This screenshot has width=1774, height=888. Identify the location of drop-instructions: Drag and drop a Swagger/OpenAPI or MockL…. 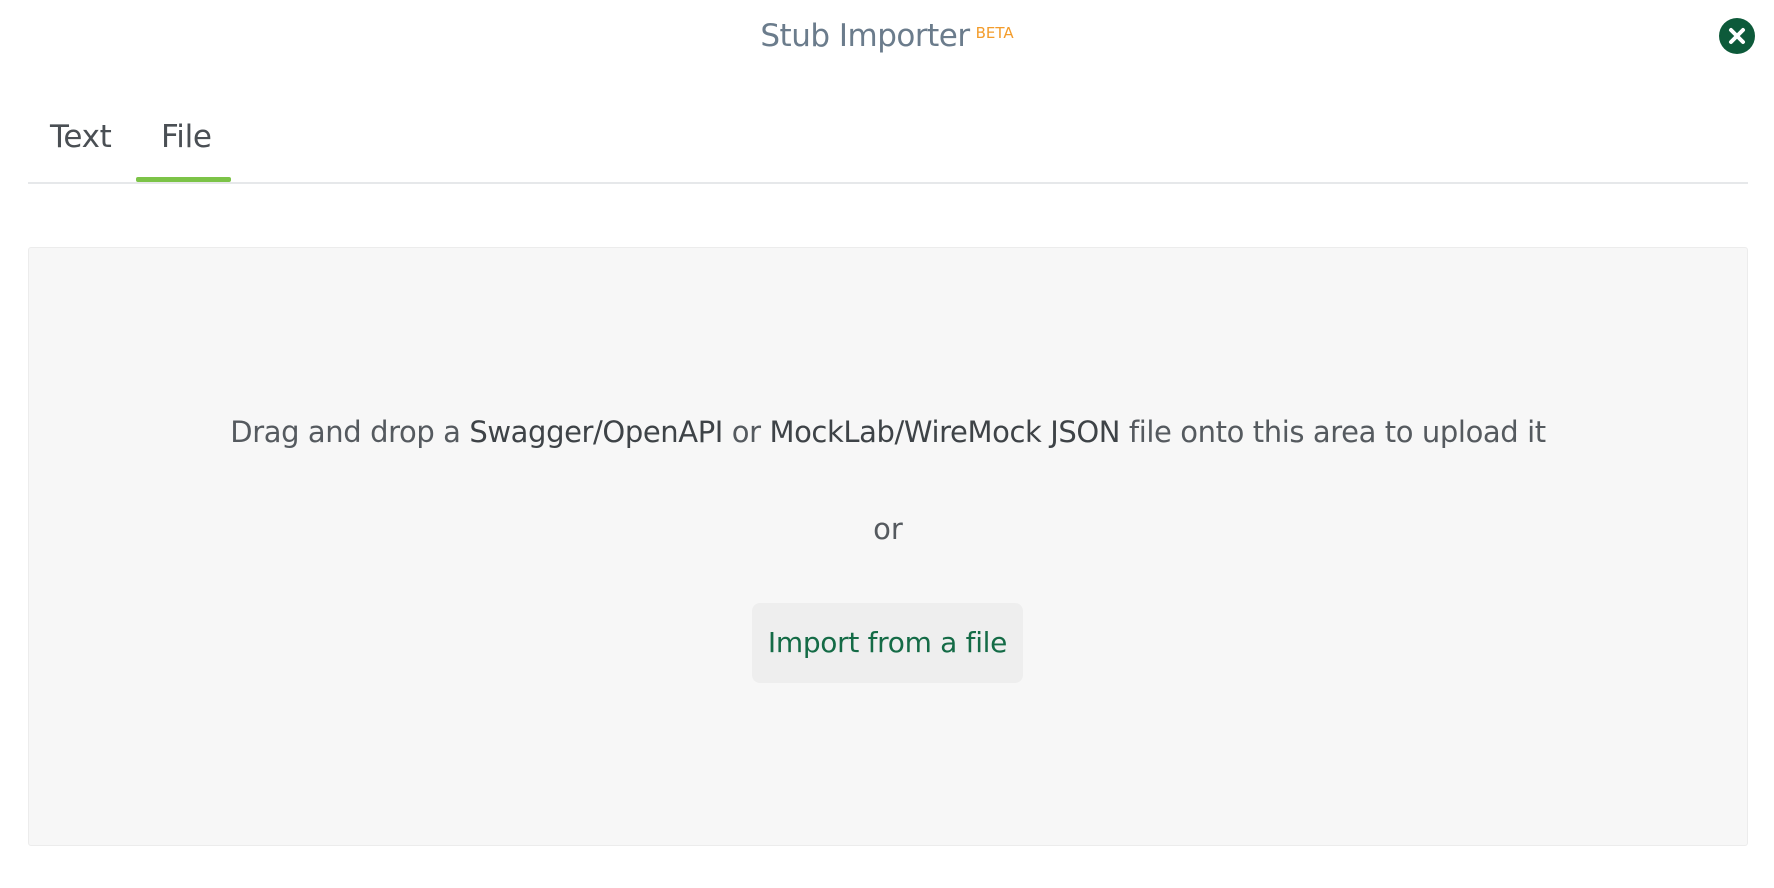
(888, 432).